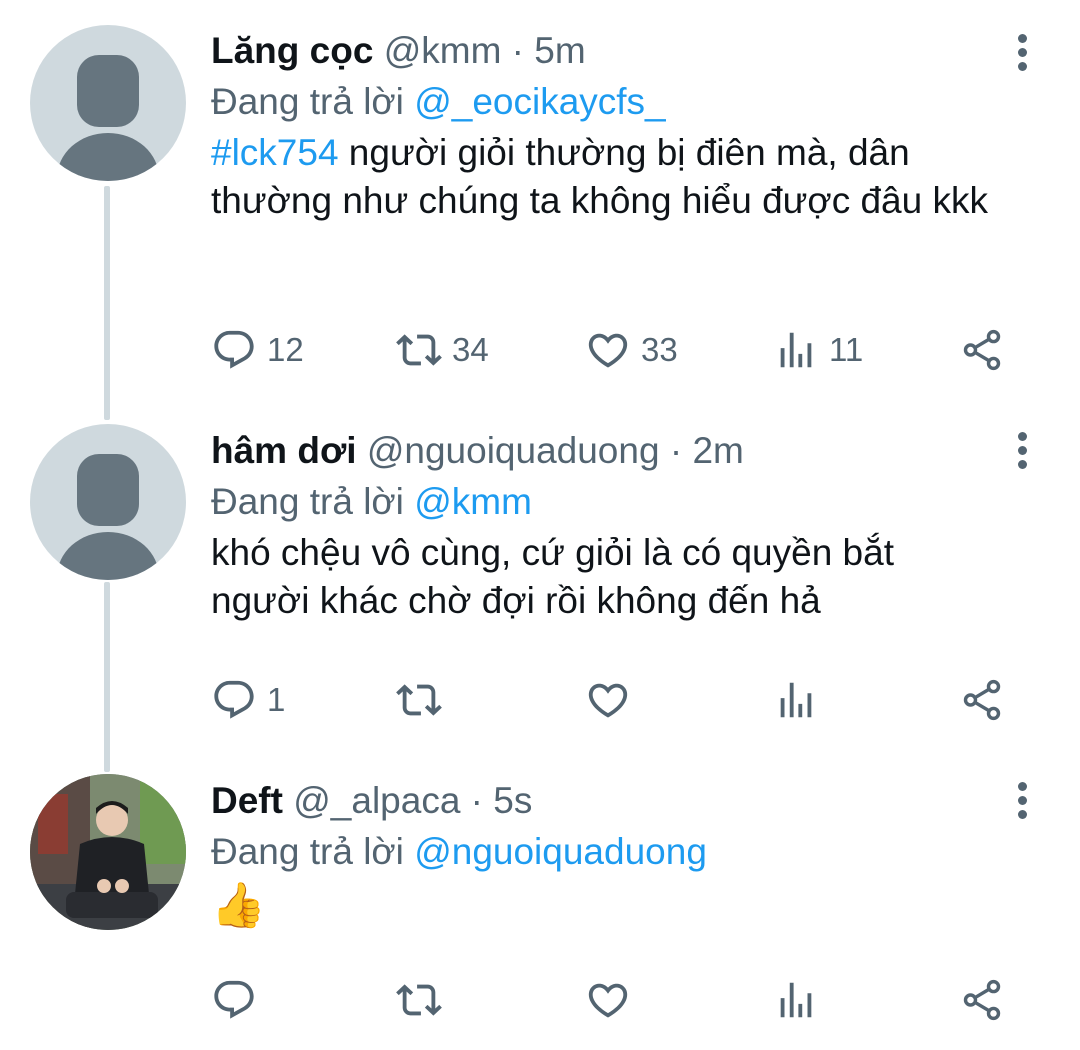 This screenshot has height=1050, width=1080. I want to click on views-count: 11, so click(846, 349).